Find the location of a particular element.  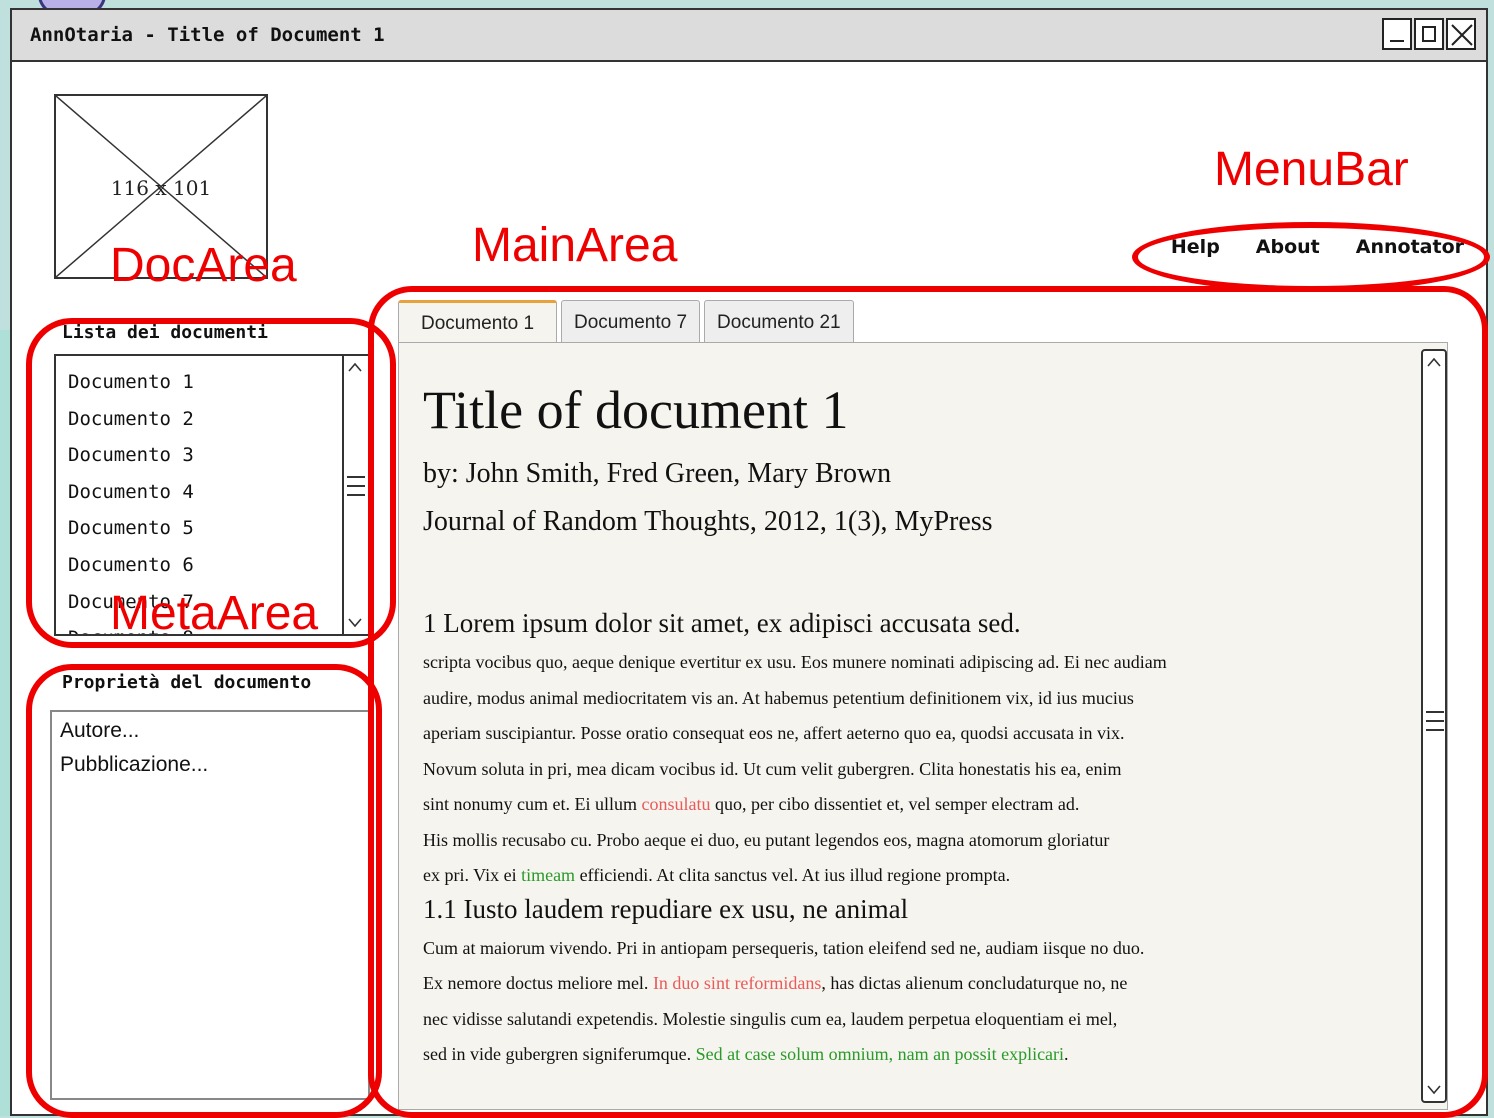

window-titlebar: AnnOtaria - Title of Document 1 is located at coordinates (749, 36).